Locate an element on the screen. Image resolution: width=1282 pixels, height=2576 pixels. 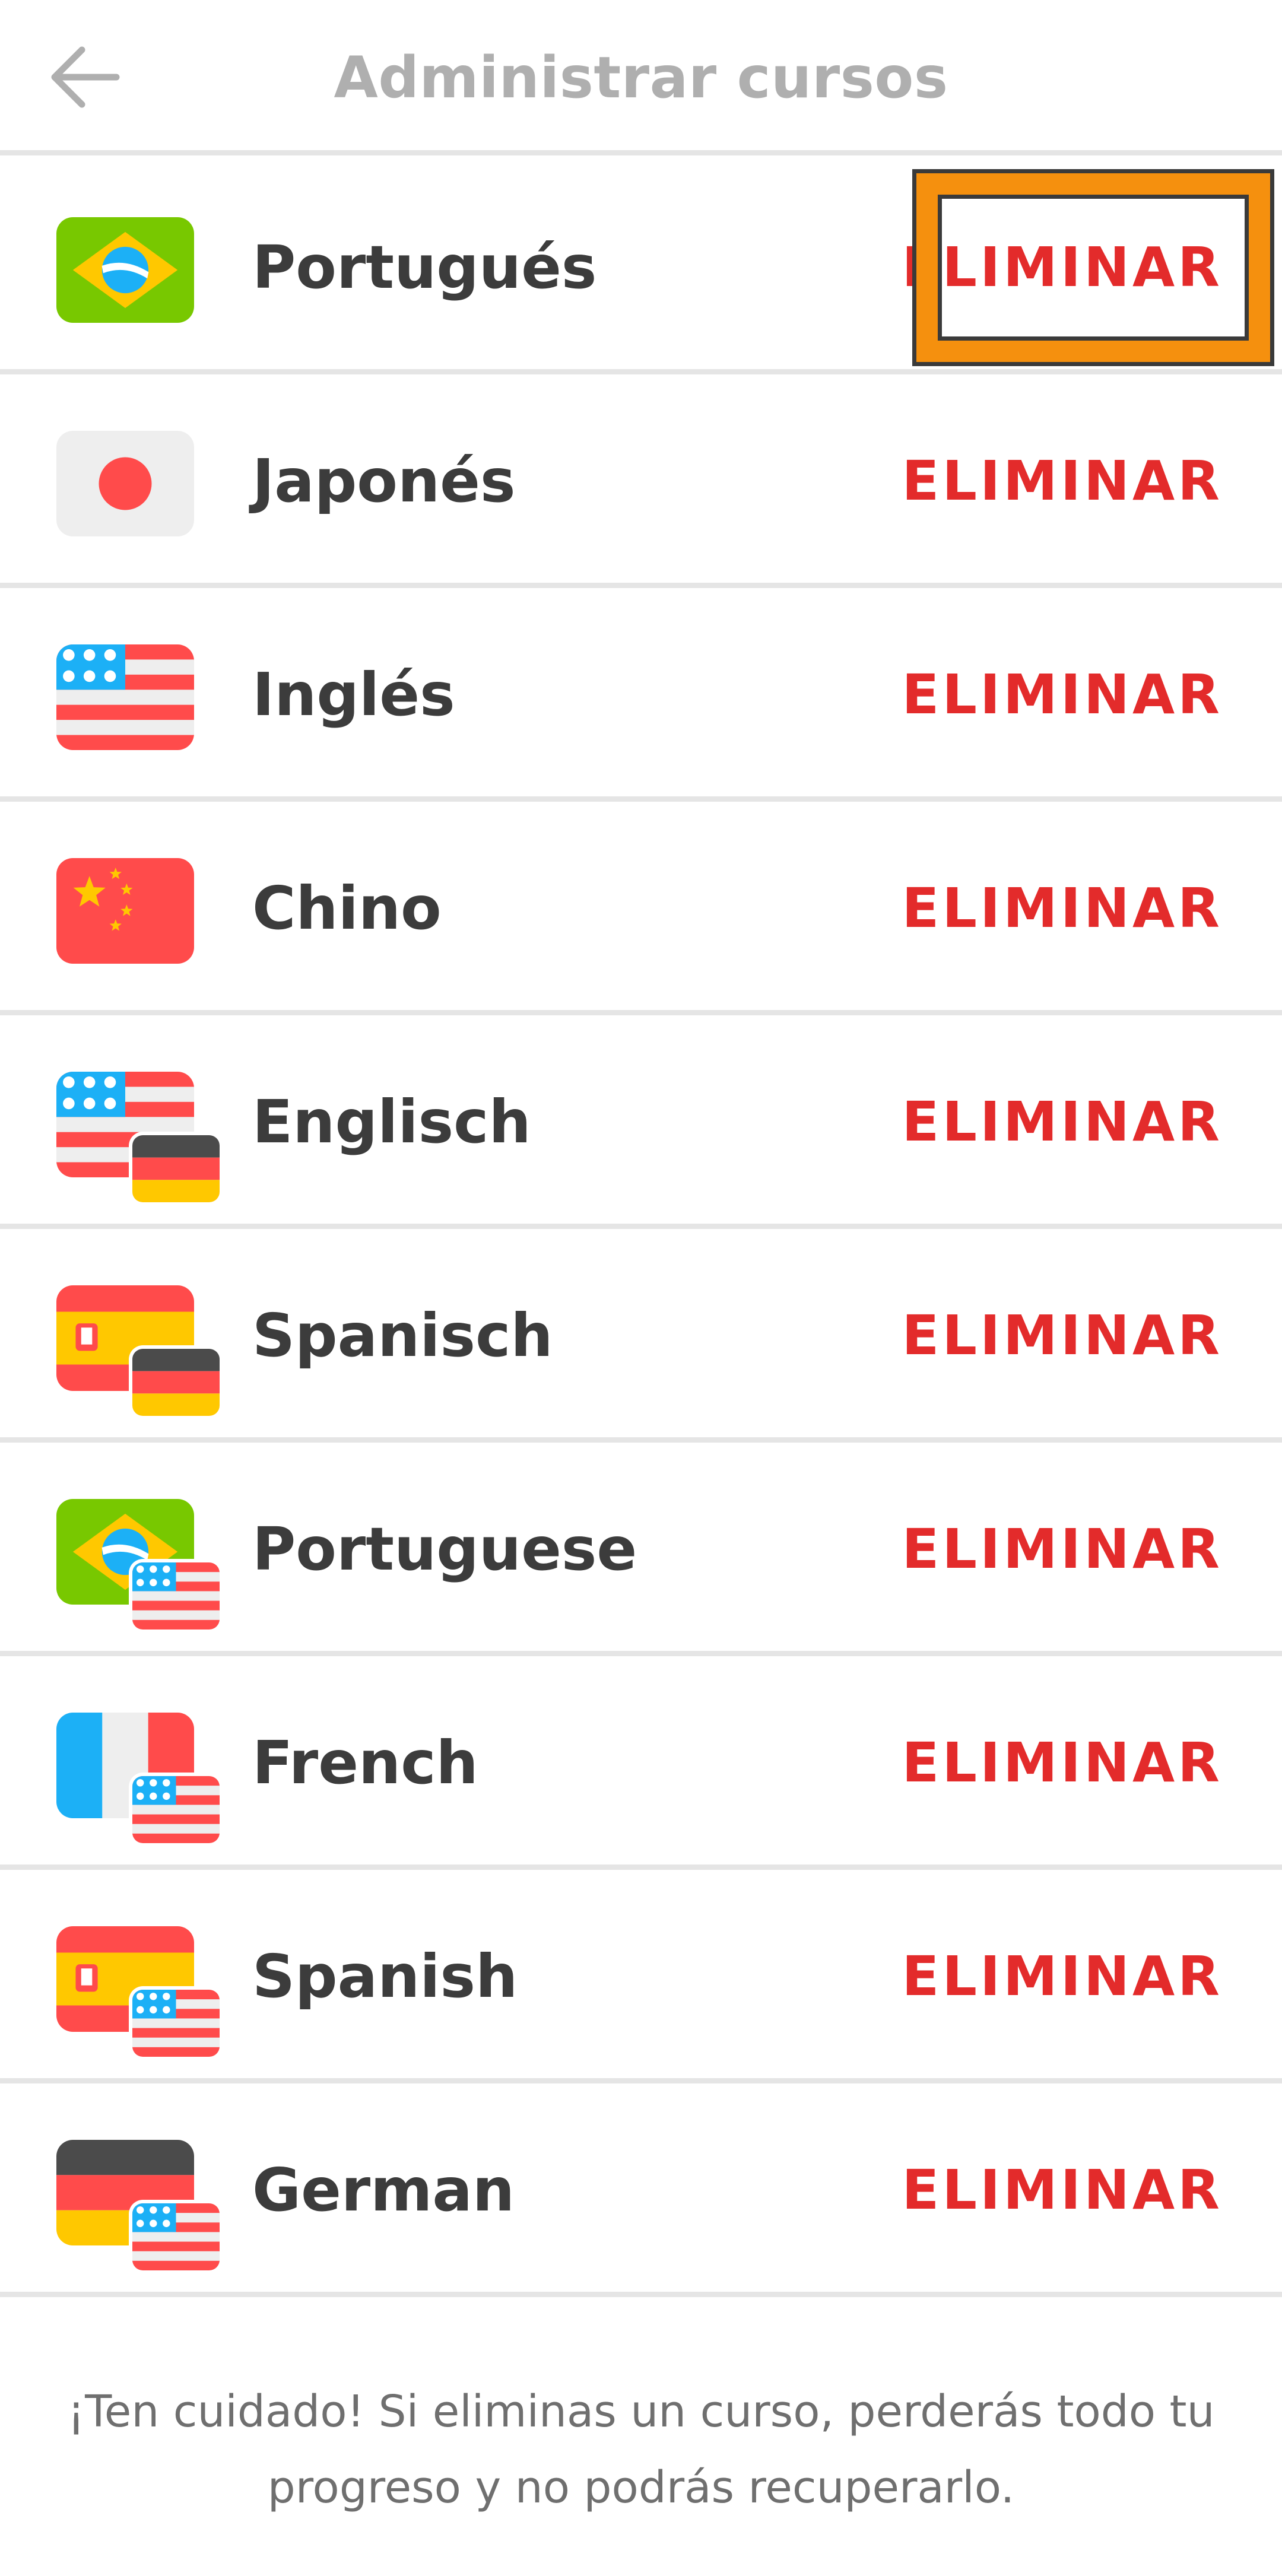
course-name: Spanish is located at coordinates (385, 1977).